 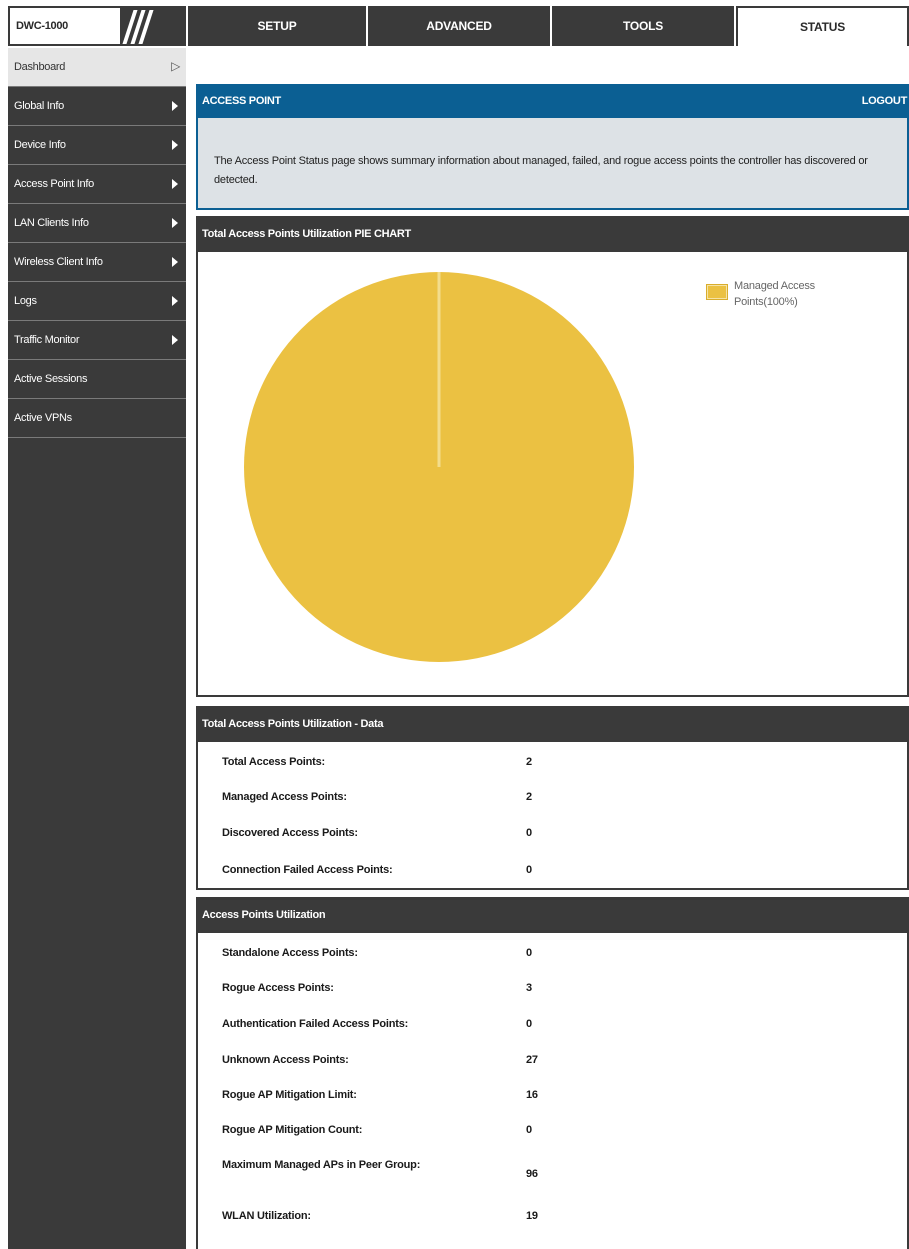 What do you see at coordinates (717, 292) in the screenshot?
I see `legend-swatch` at bounding box center [717, 292].